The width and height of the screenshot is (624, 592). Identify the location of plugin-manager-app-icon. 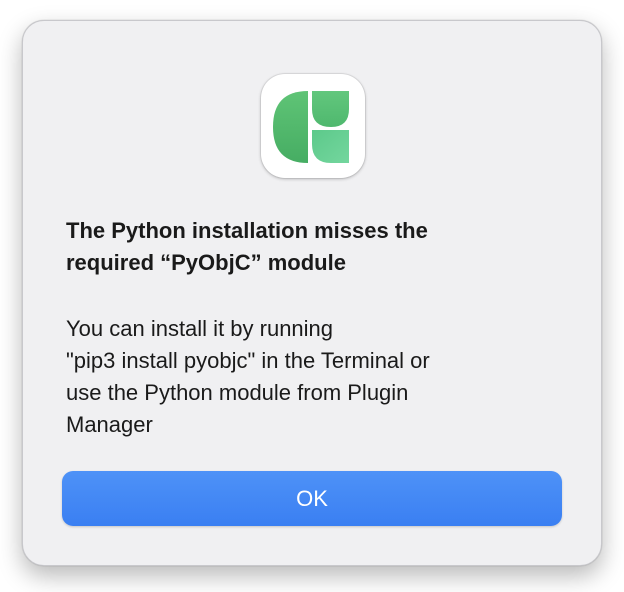
(311, 127).